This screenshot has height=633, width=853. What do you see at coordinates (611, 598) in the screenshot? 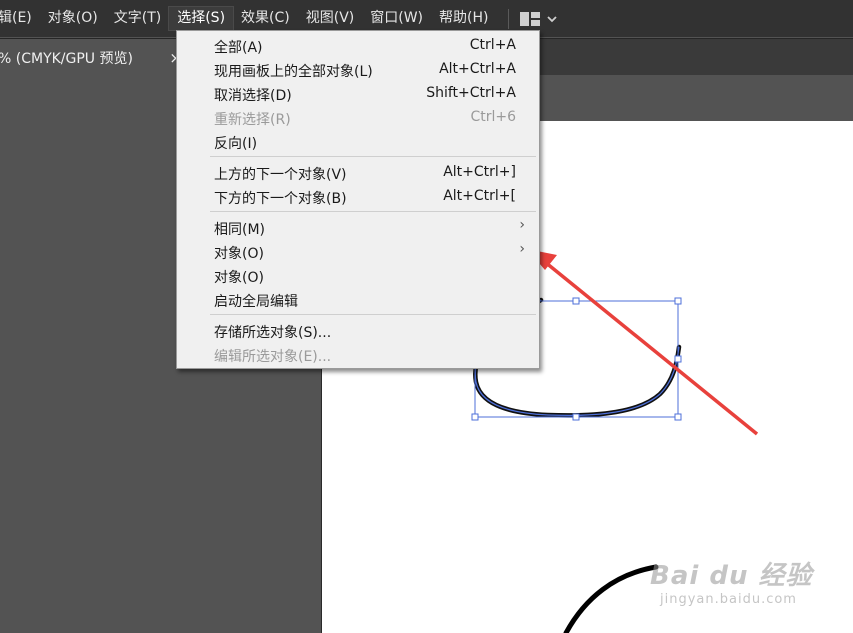
I see `arc-shape` at bounding box center [611, 598].